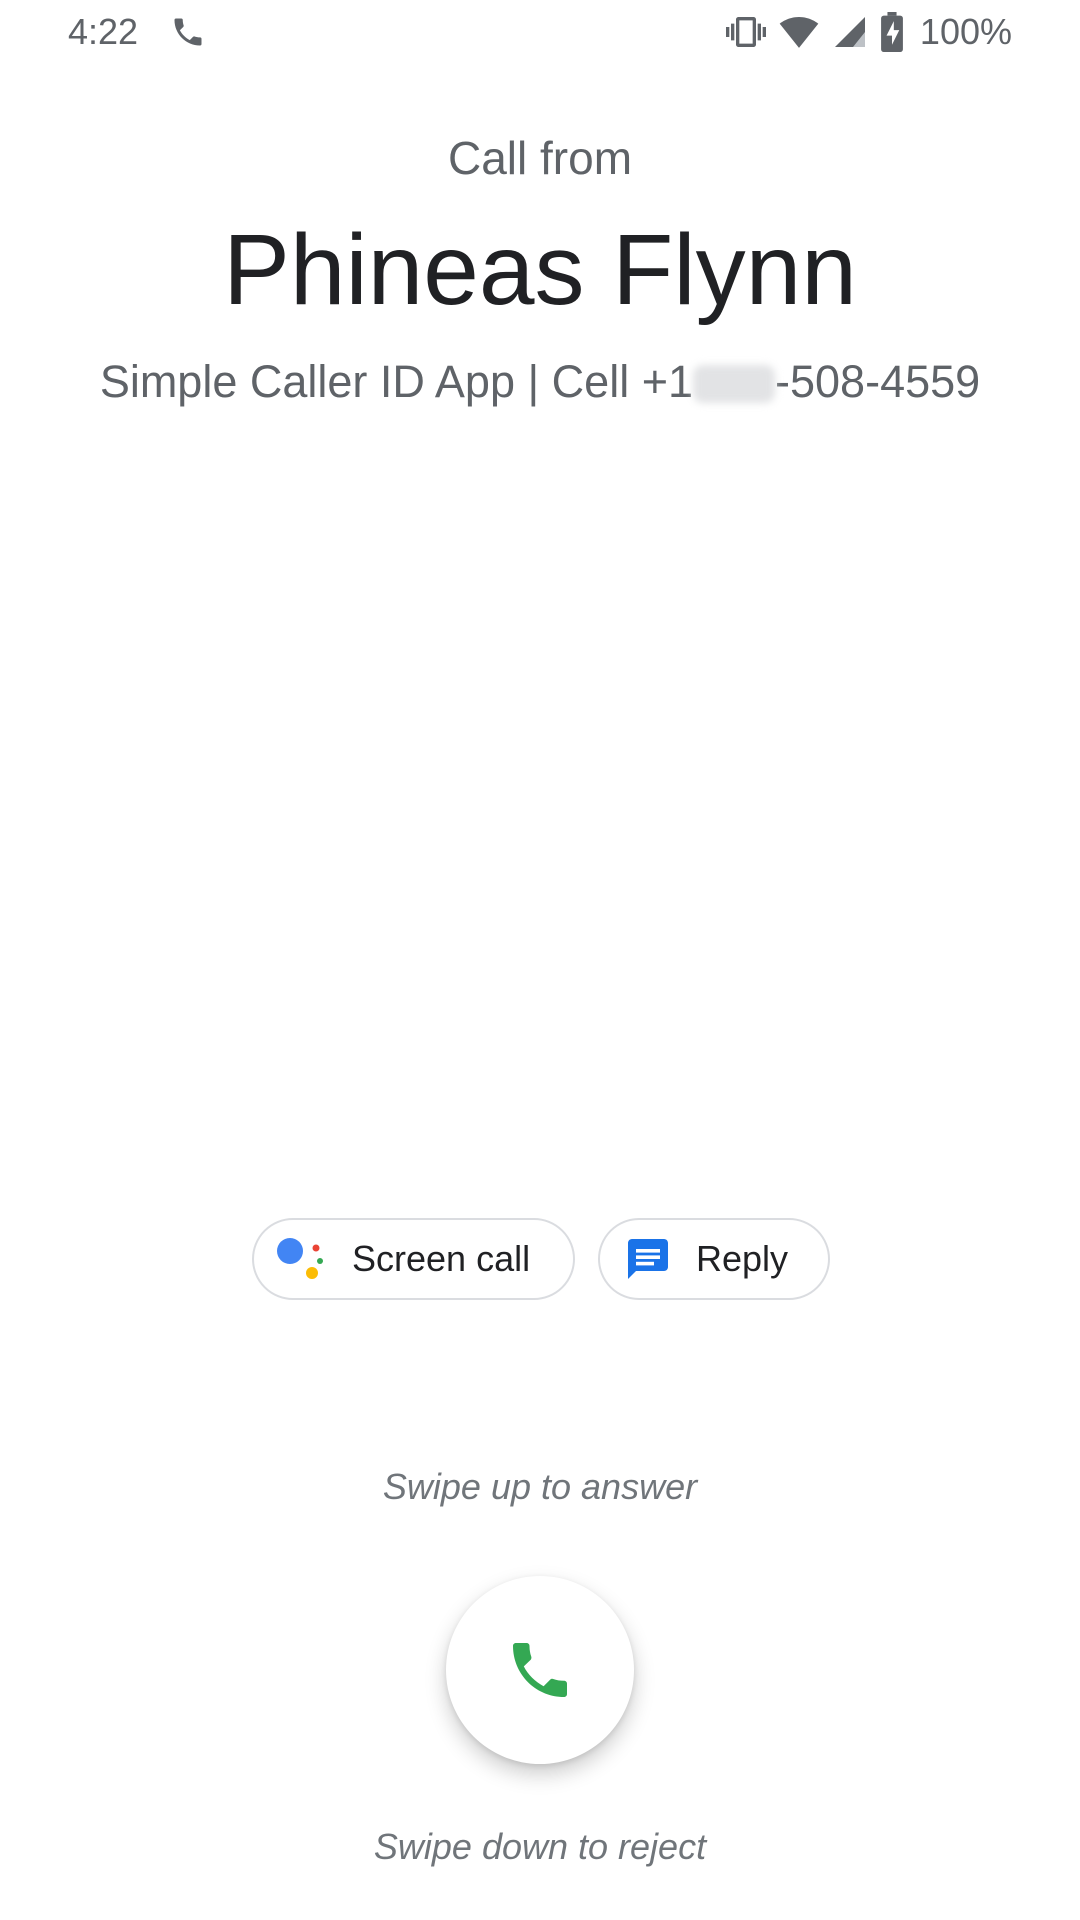 This screenshot has height=1920, width=1080. I want to click on swipe-up-hint: Swipe up to answer, so click(540, 1486).